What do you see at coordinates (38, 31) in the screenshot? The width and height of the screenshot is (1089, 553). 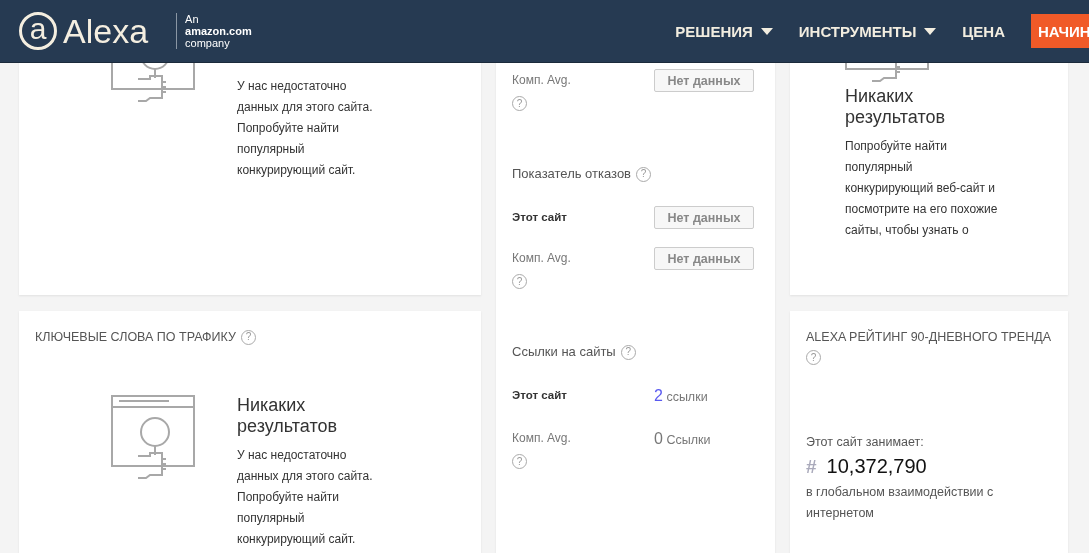 I see `logo-mark: a` at bounding box center [38, 31].